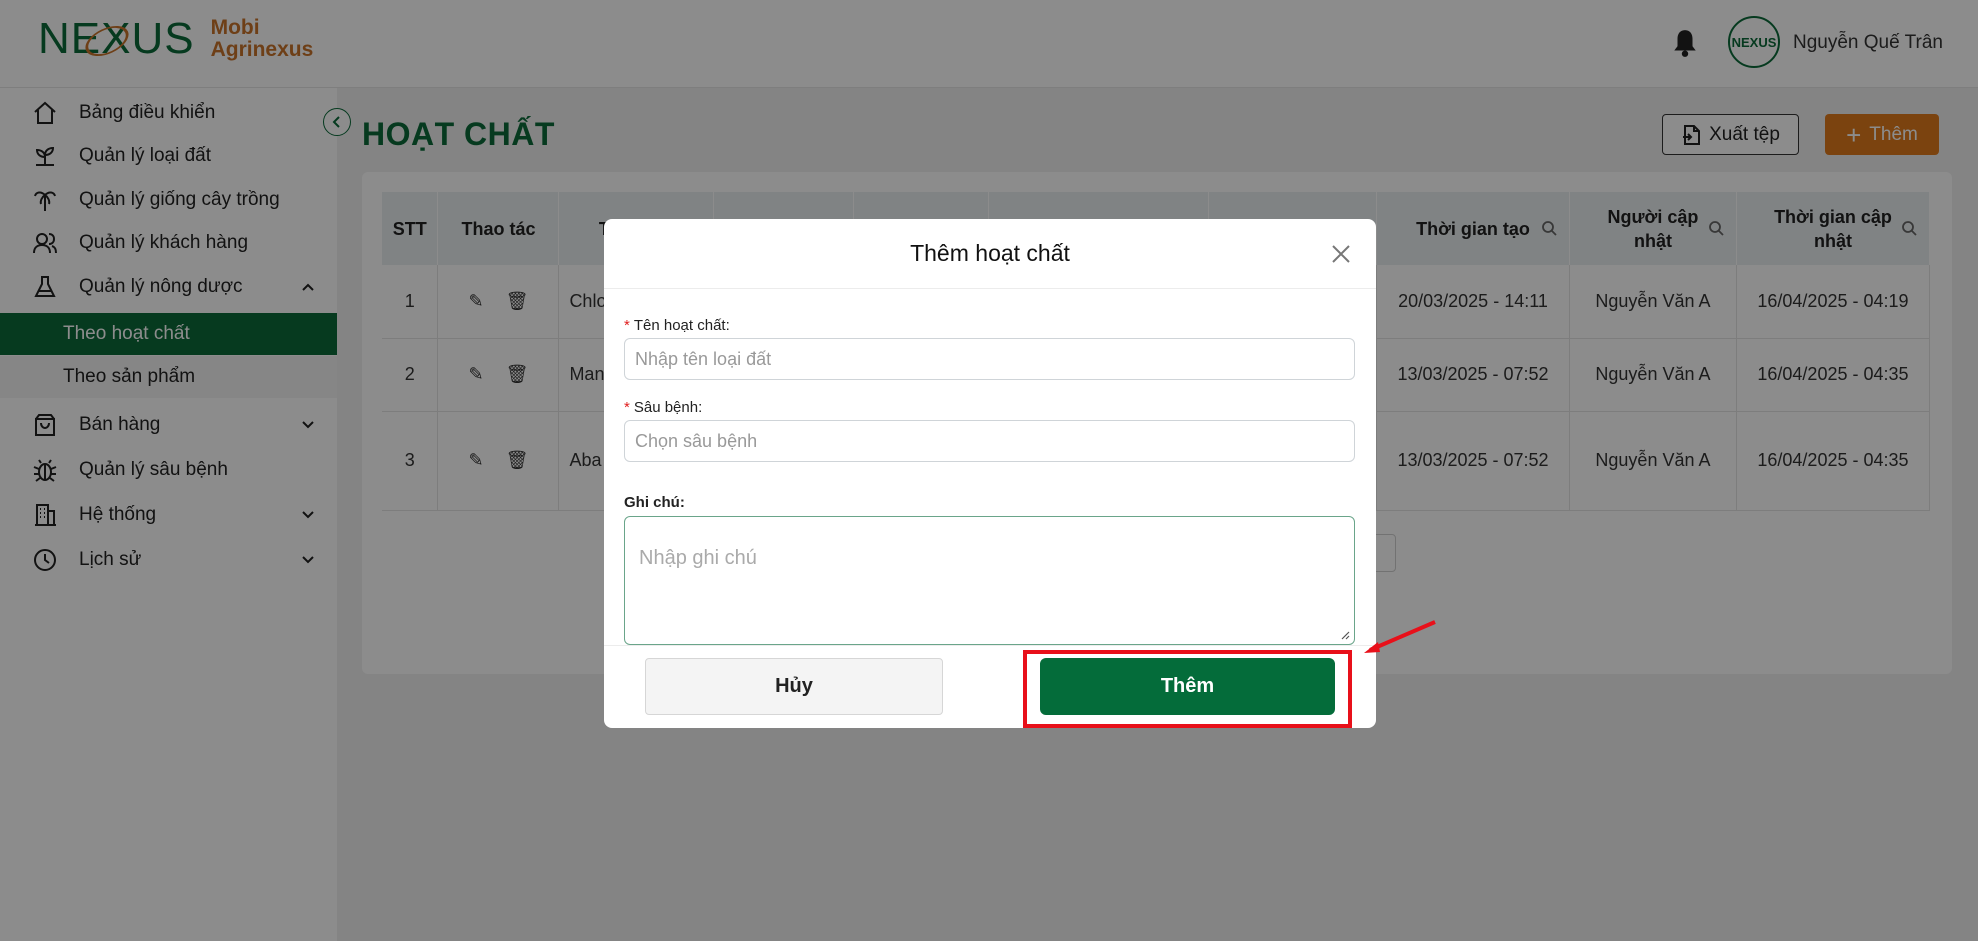 The image size is (1978, 941). What do you see at coordinates (703, 358) in the screenshot?
I see `input-placeholder: Nhập tên loại đất` at bounding box center [703, 358].